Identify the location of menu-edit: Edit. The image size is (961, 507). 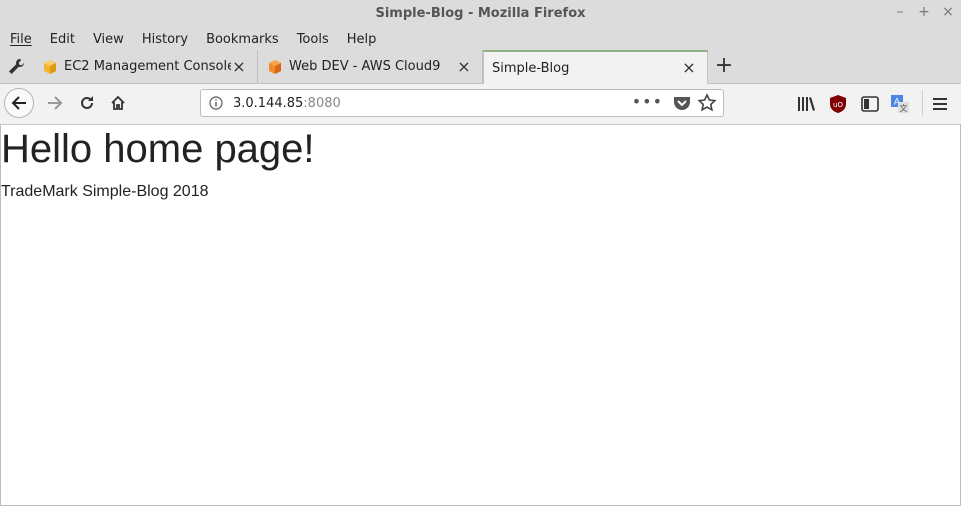
(62, 39).